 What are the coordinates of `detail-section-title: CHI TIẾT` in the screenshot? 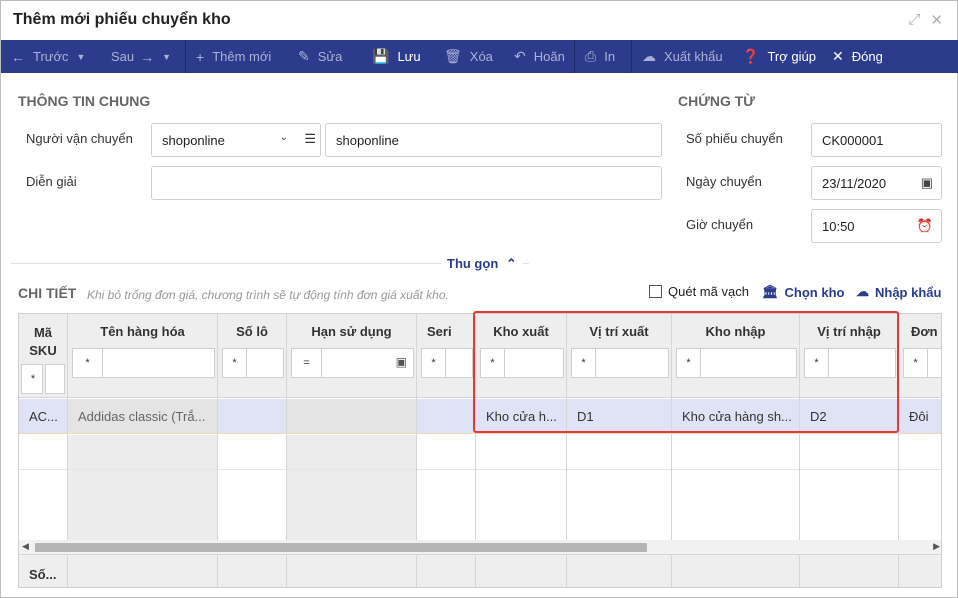 It's located at (47, 293).